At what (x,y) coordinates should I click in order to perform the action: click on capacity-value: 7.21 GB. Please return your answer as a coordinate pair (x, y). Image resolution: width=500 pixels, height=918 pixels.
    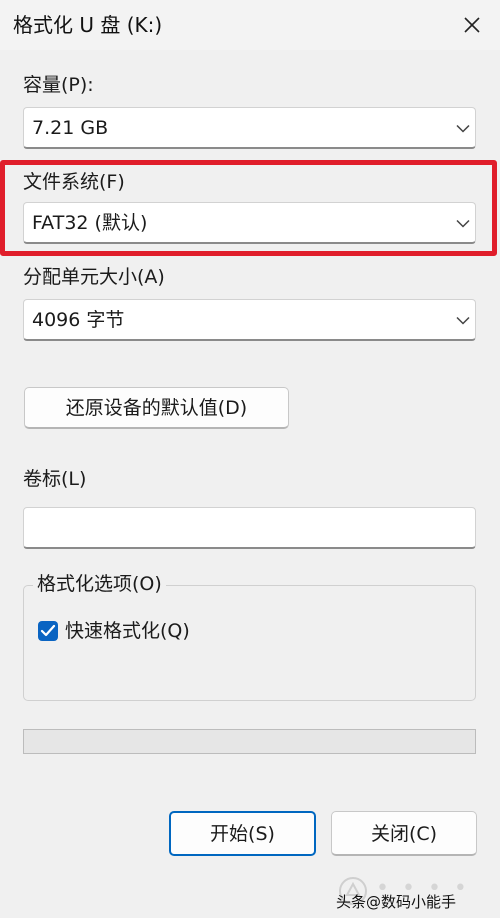
    Looking at the image, I should click on (70, 128).